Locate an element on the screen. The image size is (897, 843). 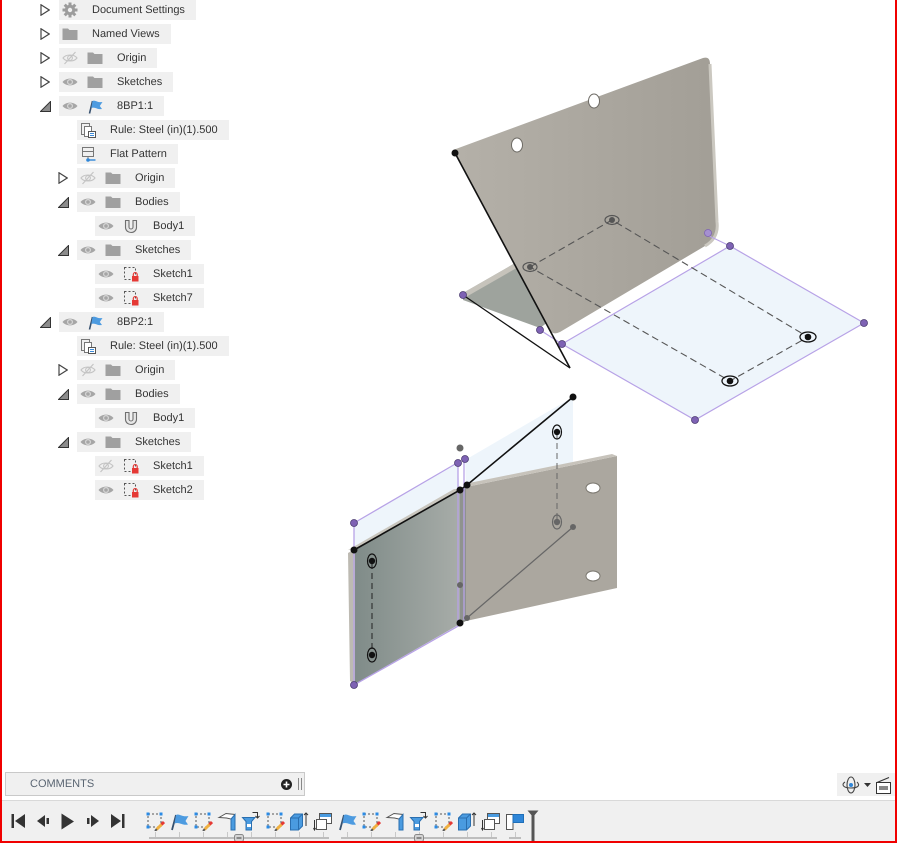
browser-item: Flat Pattern is located at coordinates (127, 154).